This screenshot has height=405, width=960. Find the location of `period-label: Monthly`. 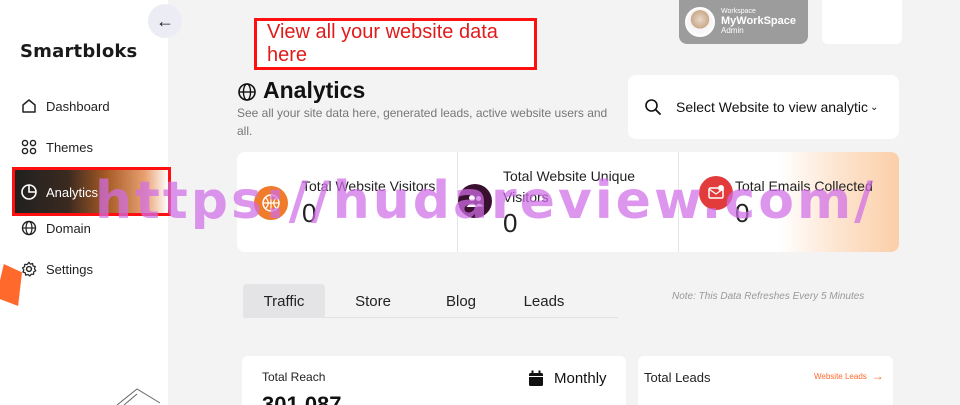

period-label: Monthly is located at coordinates (580, 378).